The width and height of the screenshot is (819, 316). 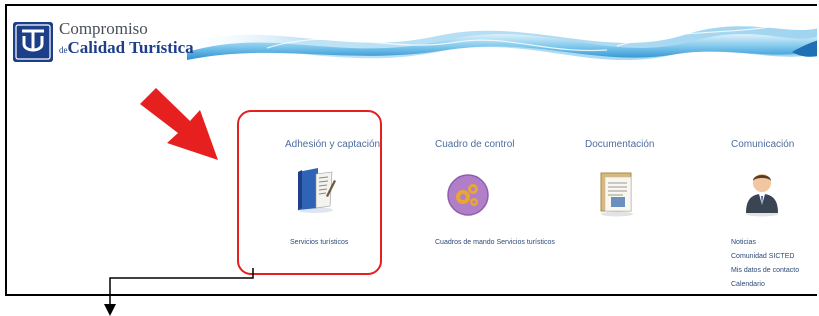 What do you see at coordinates (179, 202) in the screenshot?
I see `annotation-overlay` at bounding box center [179, 202].